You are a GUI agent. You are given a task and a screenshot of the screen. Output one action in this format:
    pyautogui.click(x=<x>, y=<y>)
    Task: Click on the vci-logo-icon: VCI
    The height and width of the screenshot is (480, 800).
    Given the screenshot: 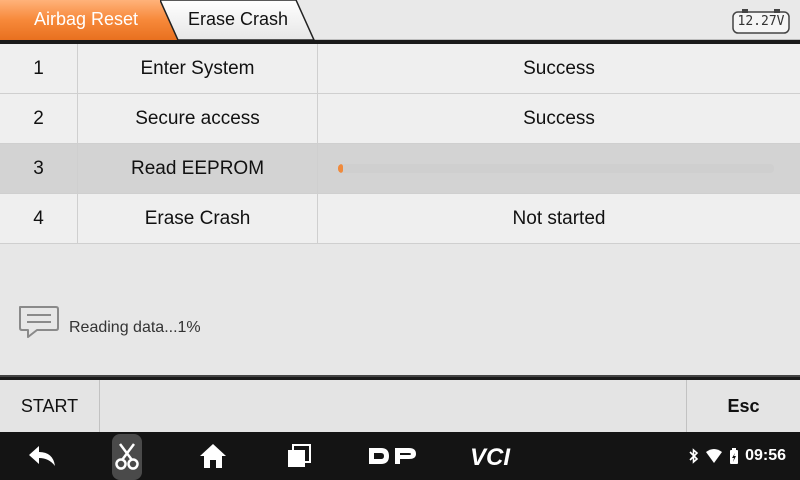 What is the action you would take?
    pyautogui.click(x=490, y=456)
    